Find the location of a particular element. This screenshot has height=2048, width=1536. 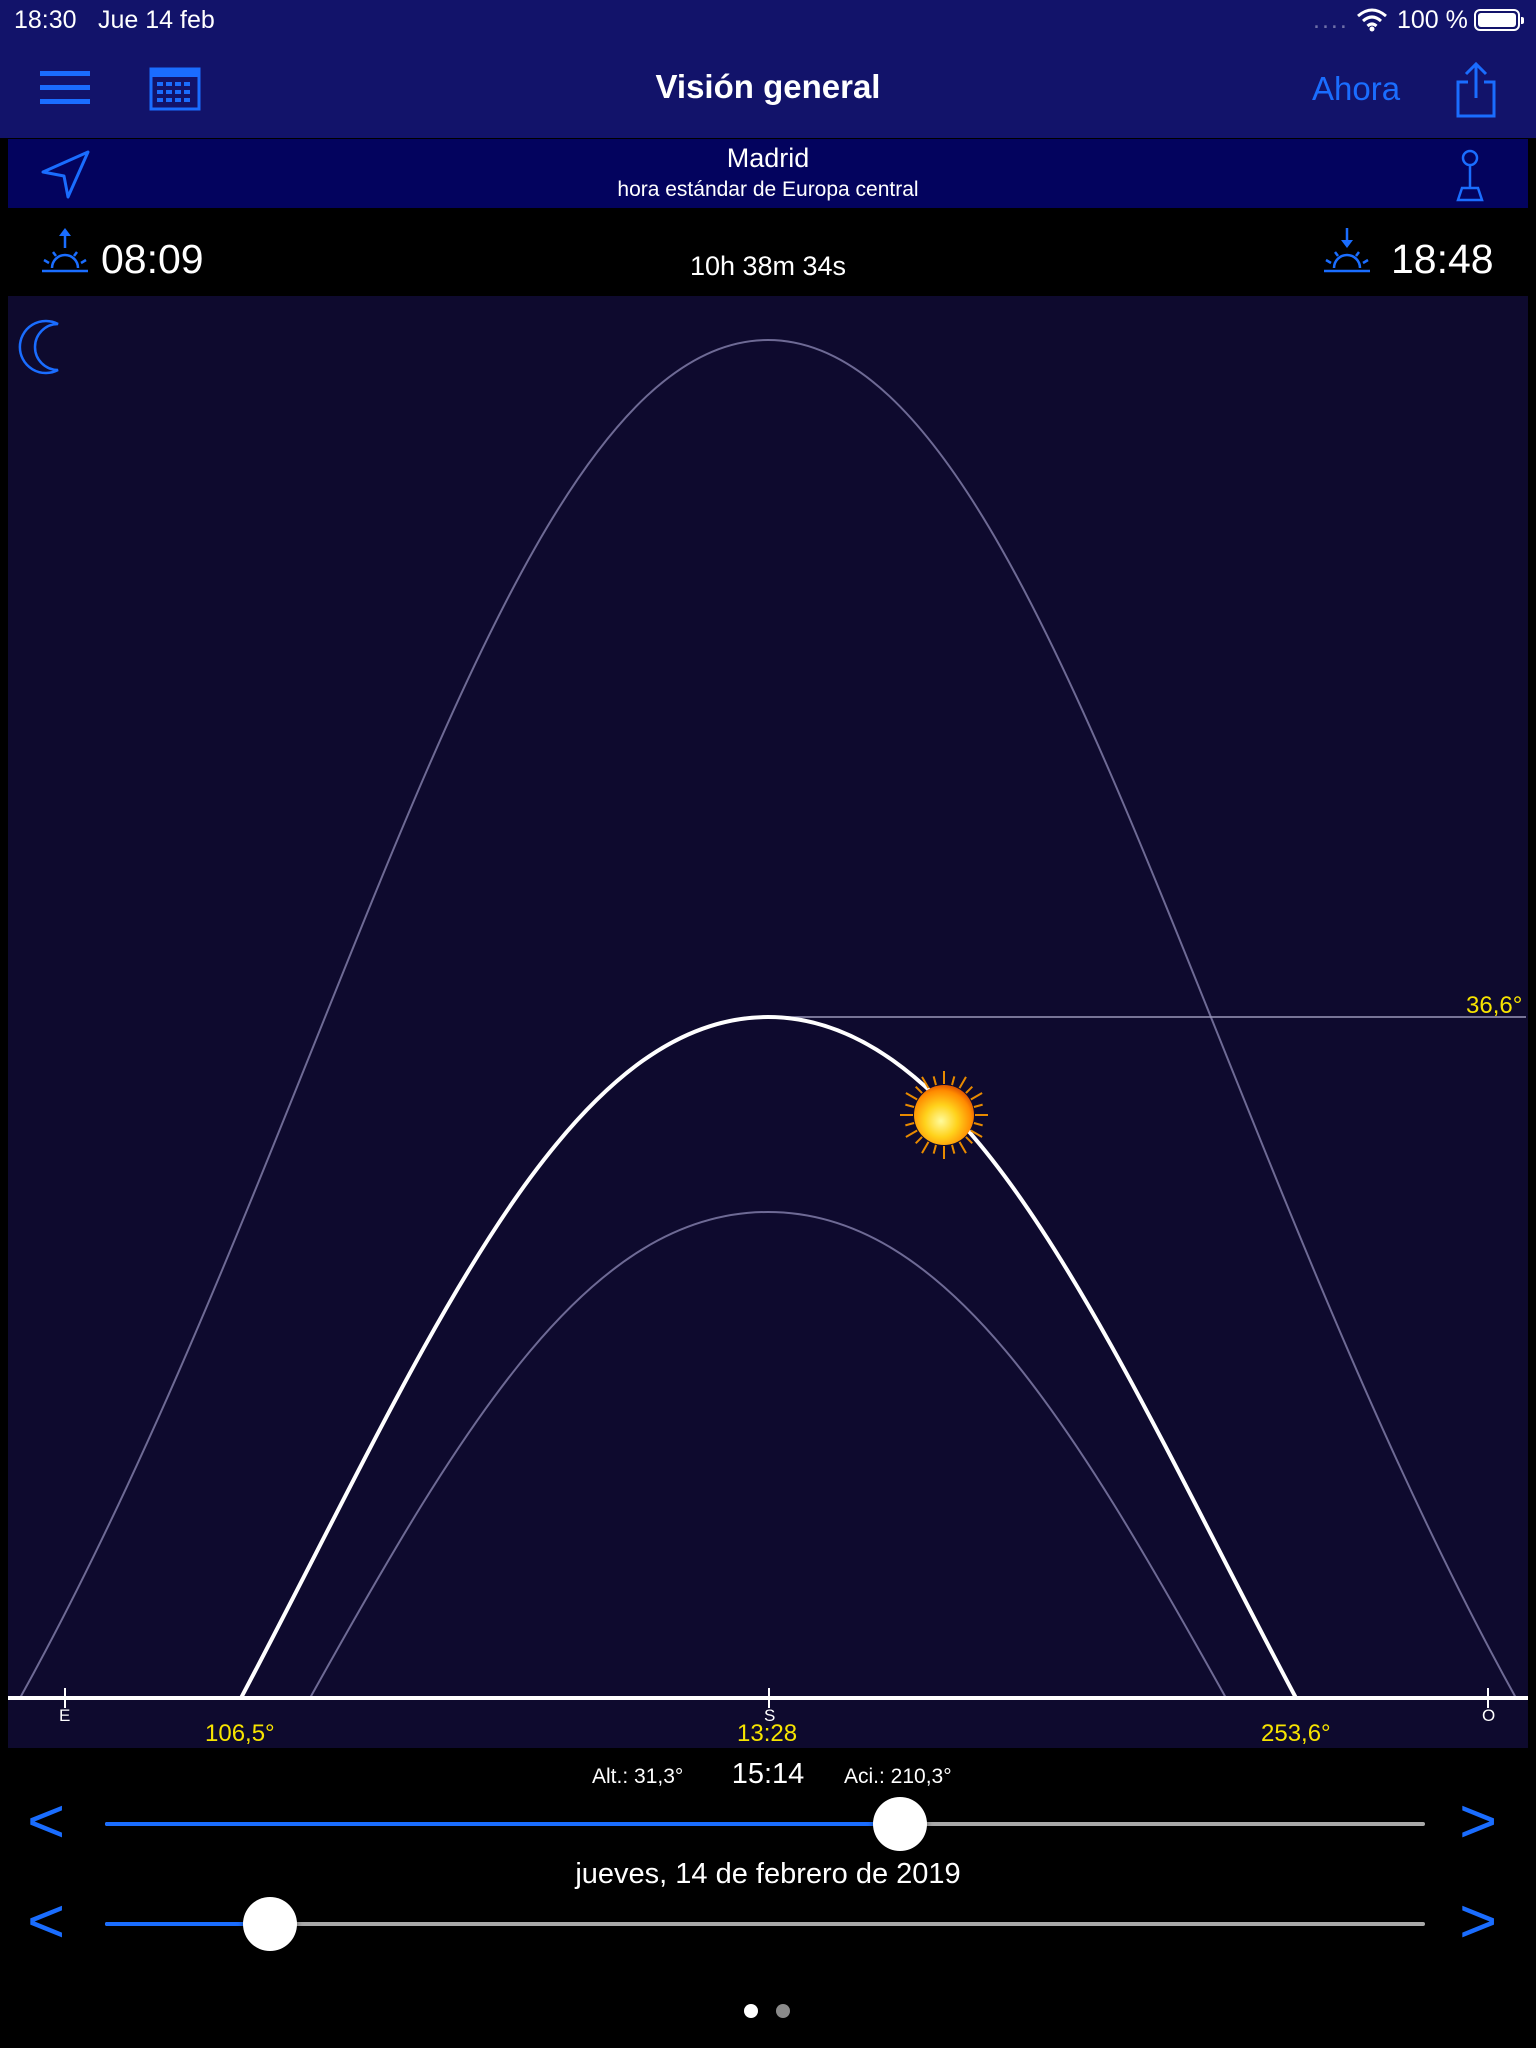

time-slider-thumb is located at coordinates (899, 1824).